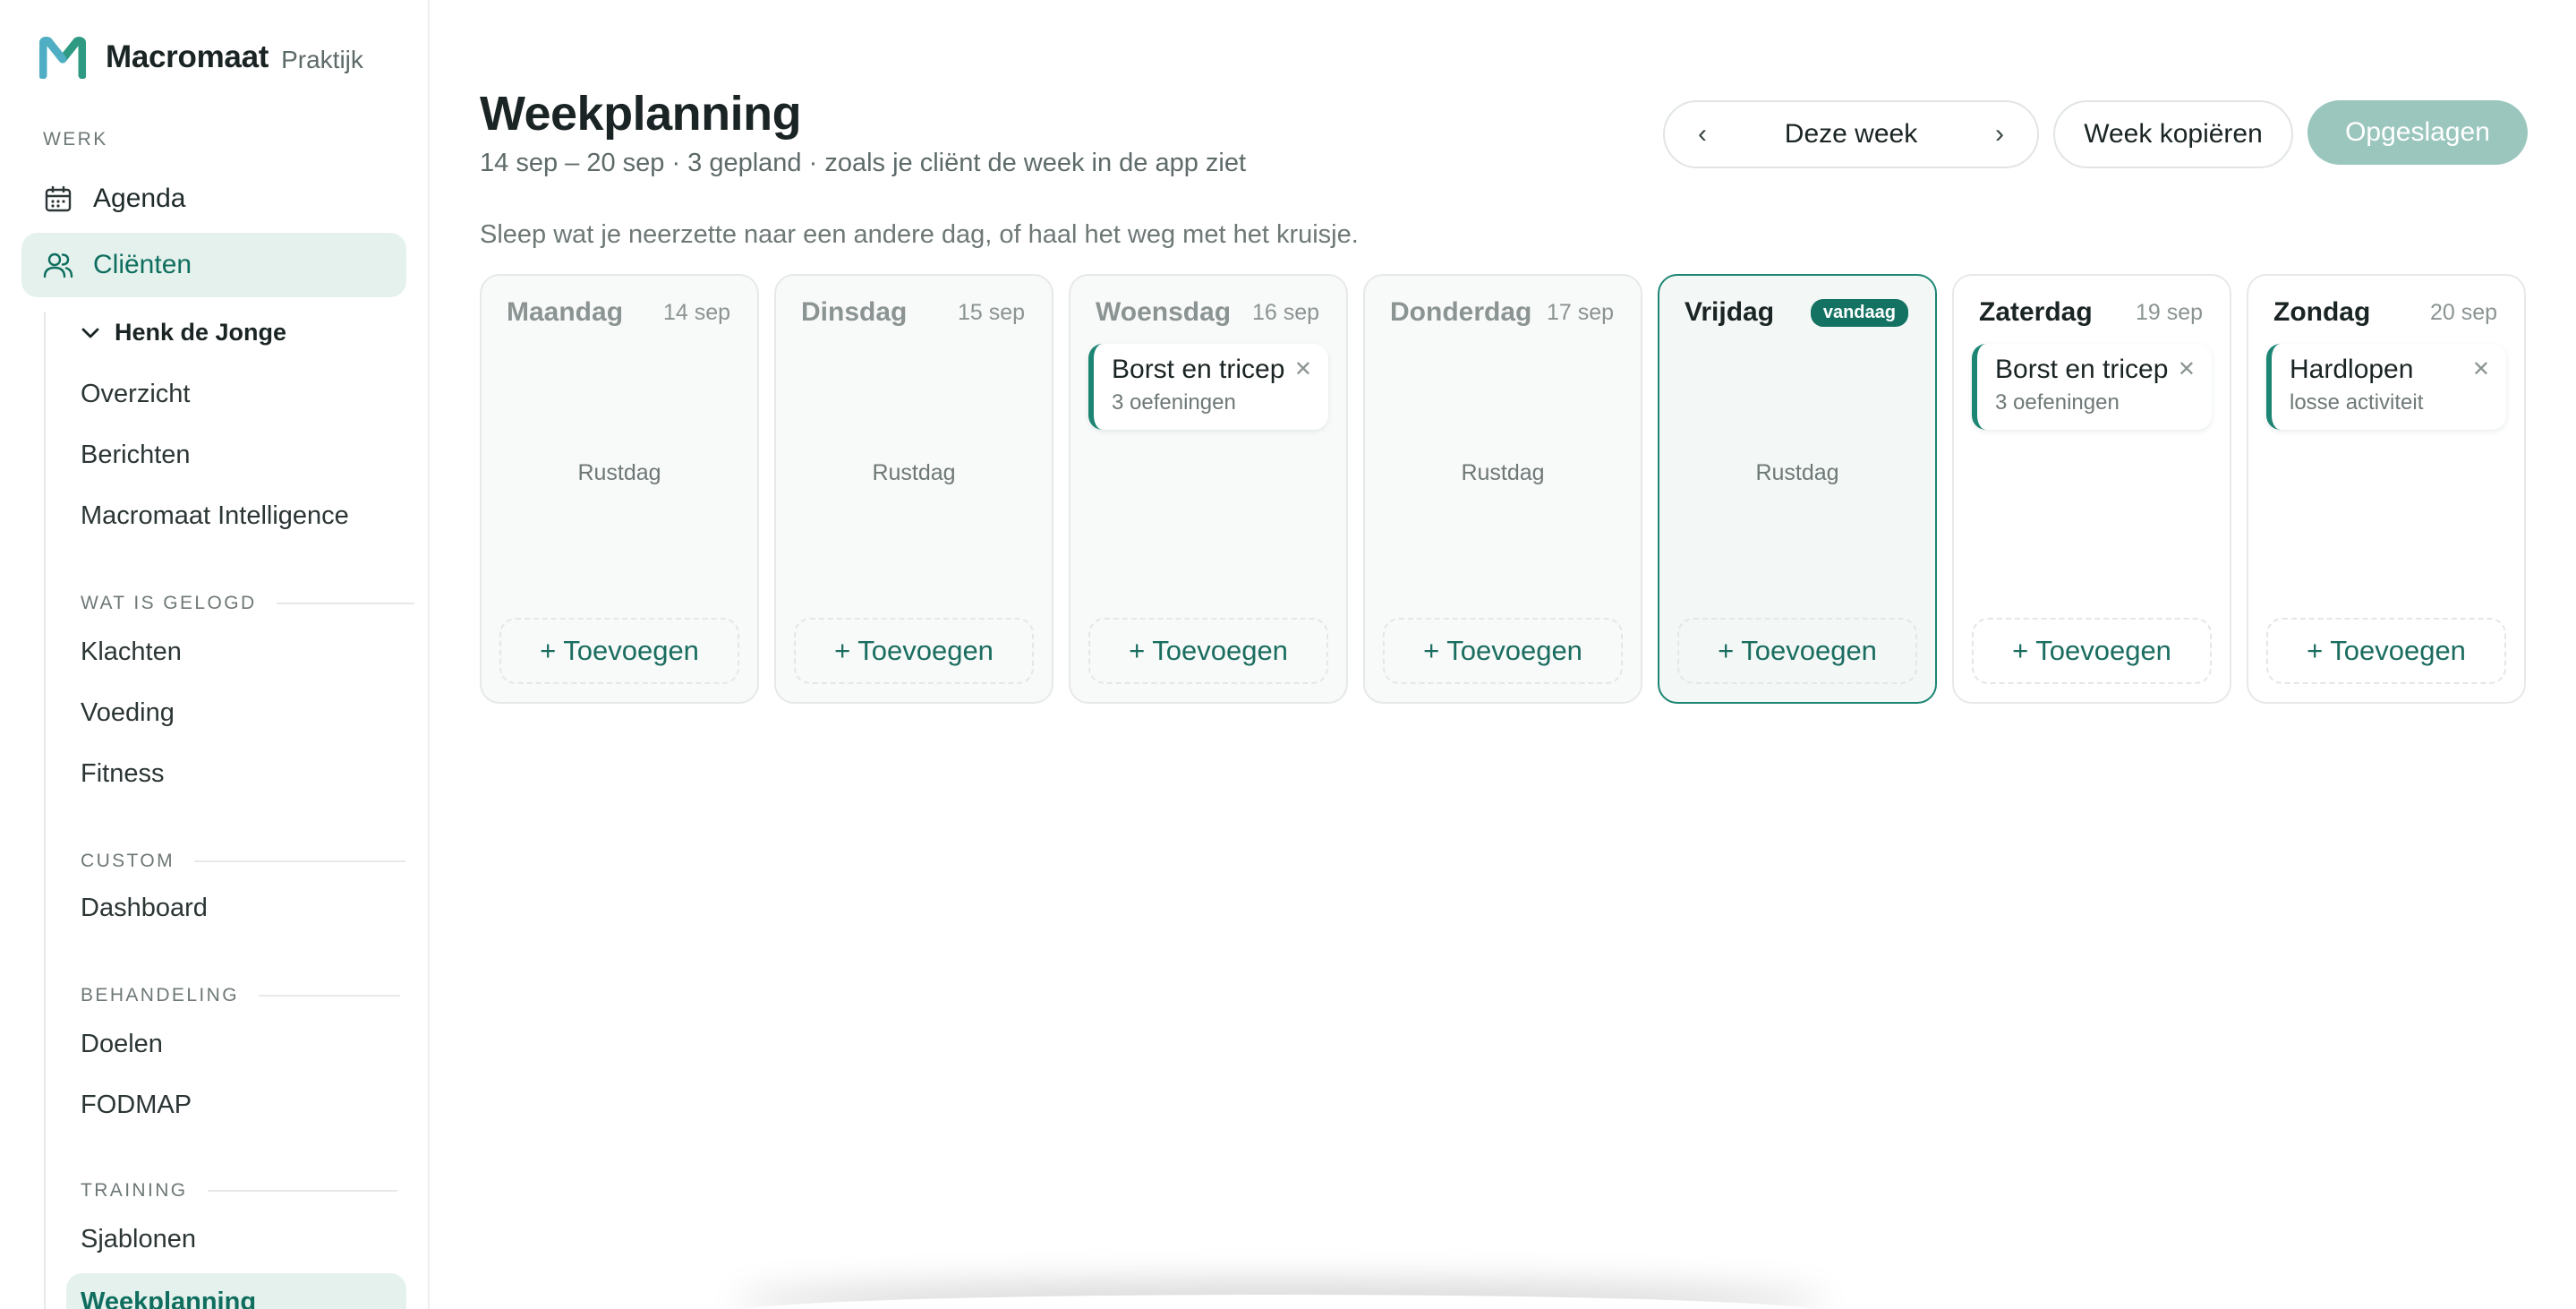  What do you see at coordinates (1580, 312) in the screenshot?
I see `day-date: 17 sep` at bounding box center [1580, 312].